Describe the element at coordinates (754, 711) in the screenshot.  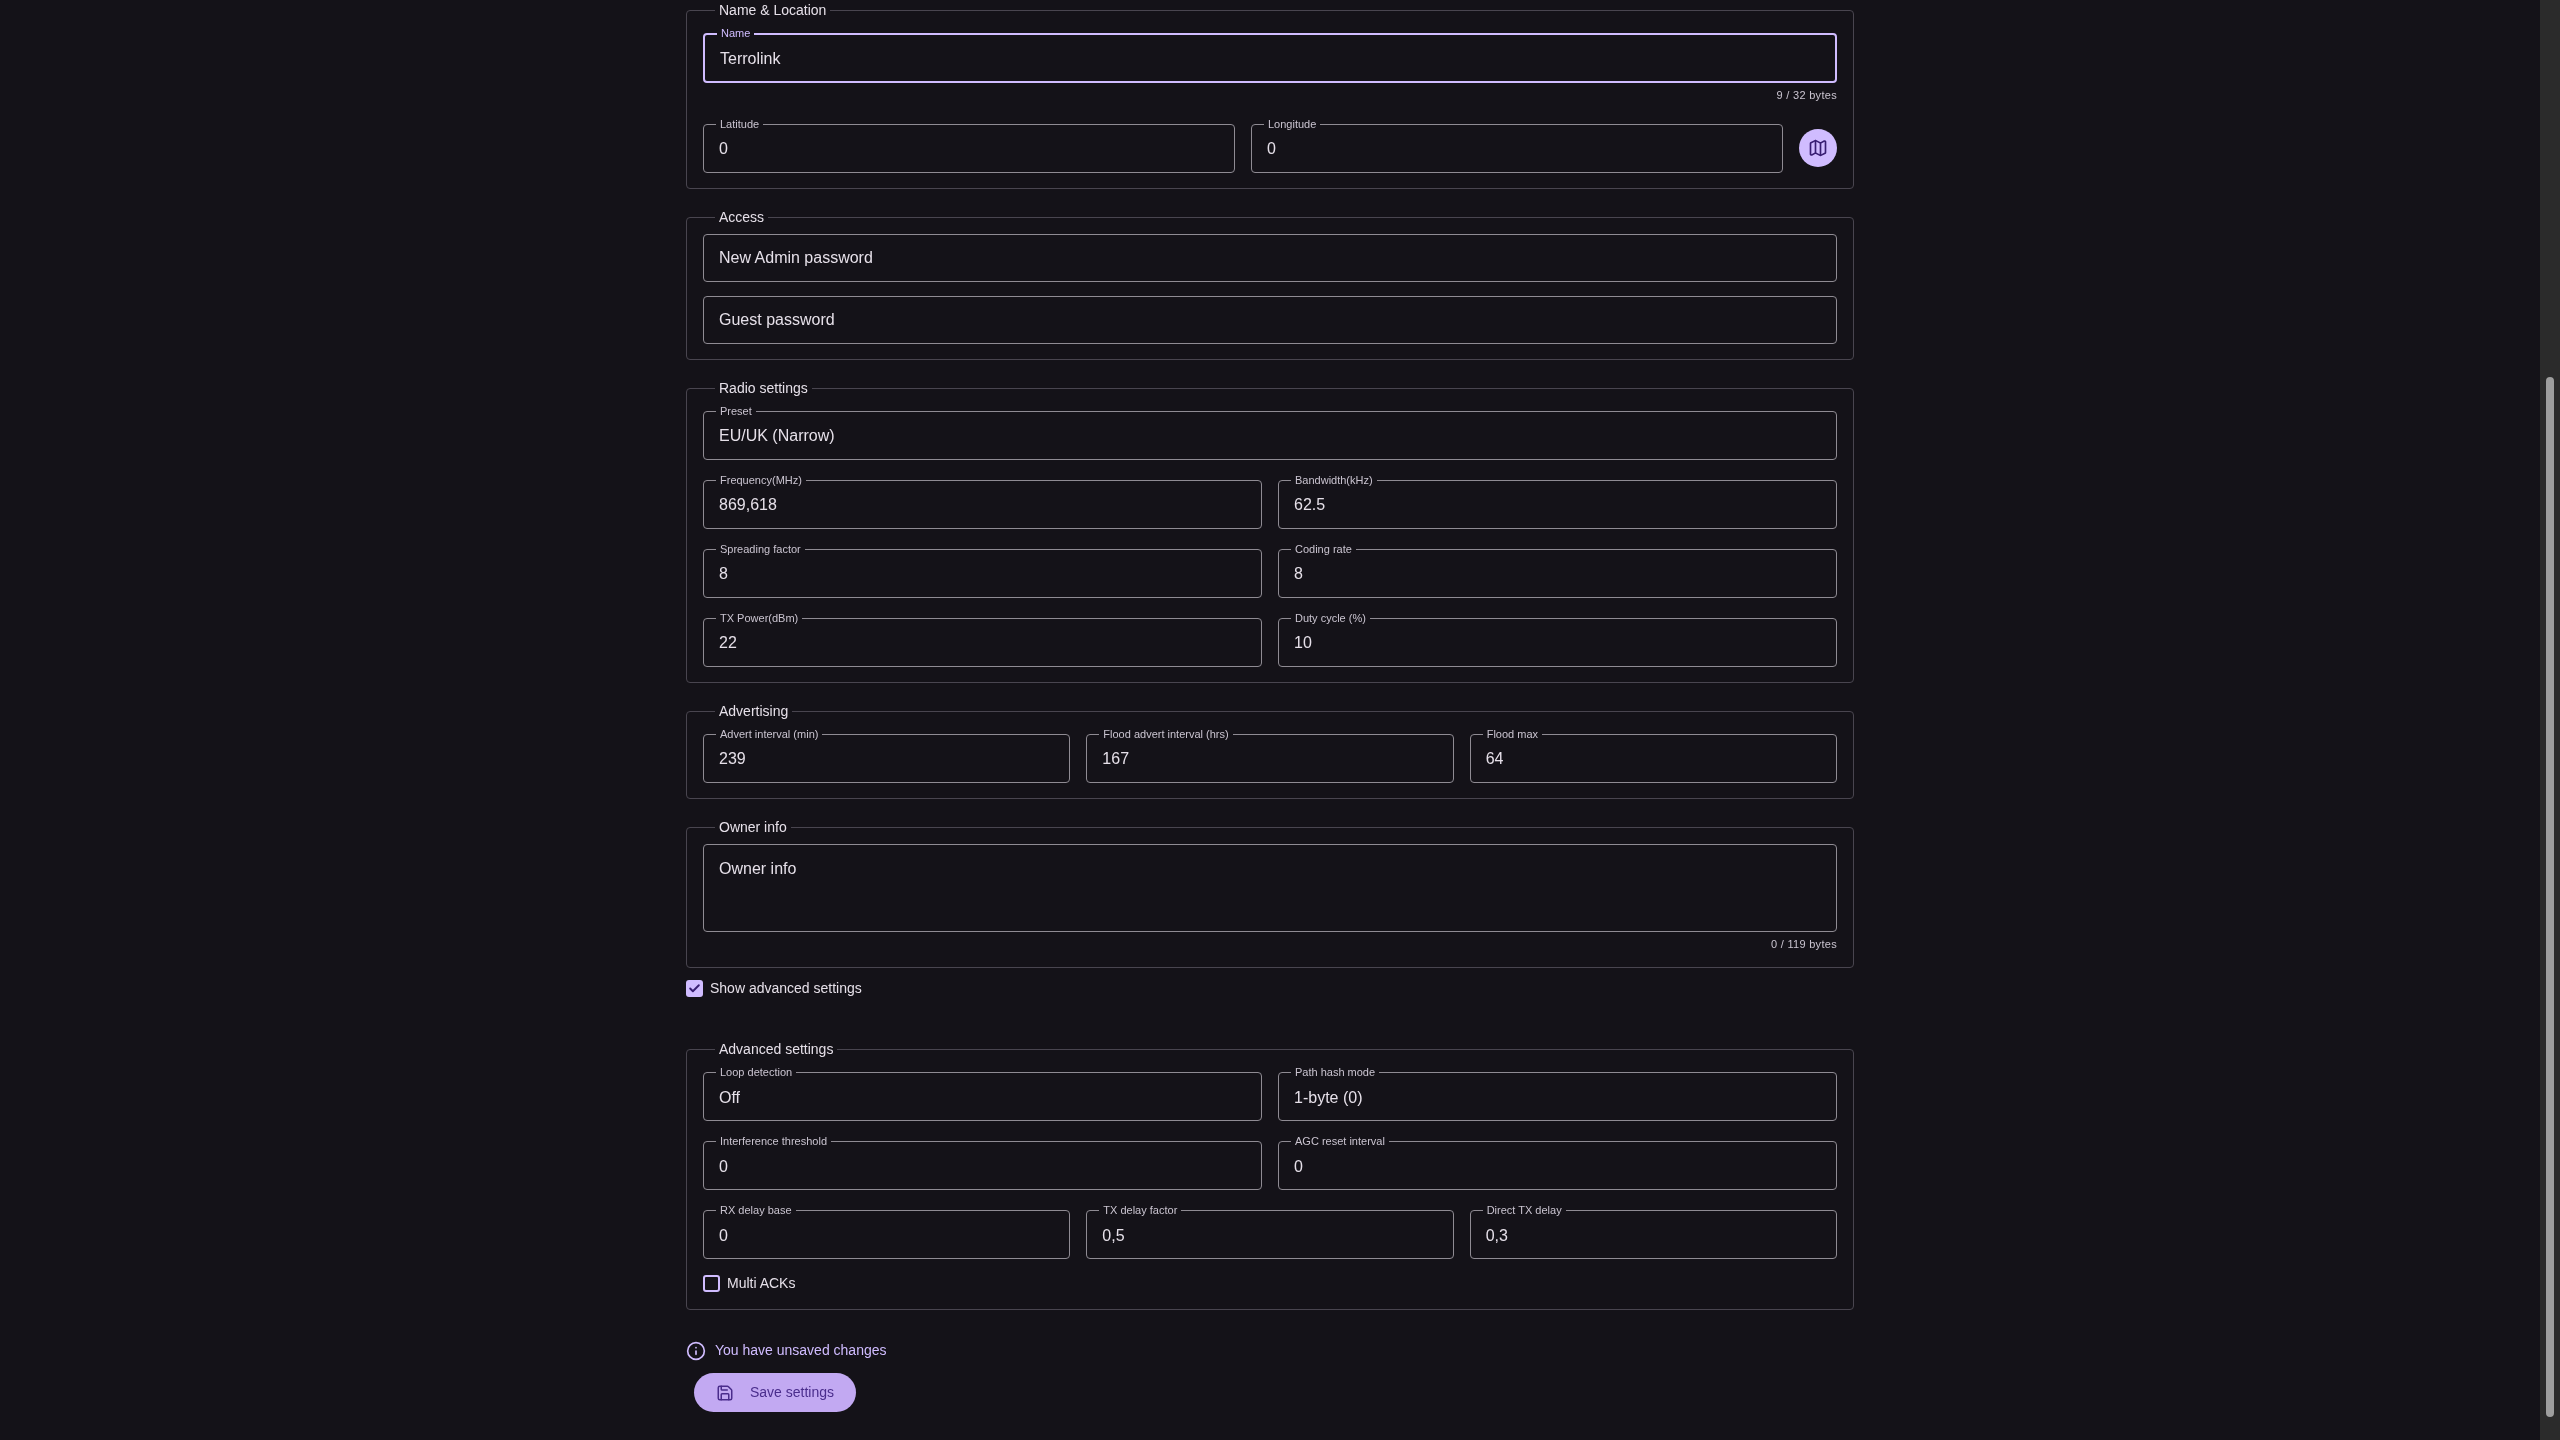
I see `section-title: Advertising` at that location.